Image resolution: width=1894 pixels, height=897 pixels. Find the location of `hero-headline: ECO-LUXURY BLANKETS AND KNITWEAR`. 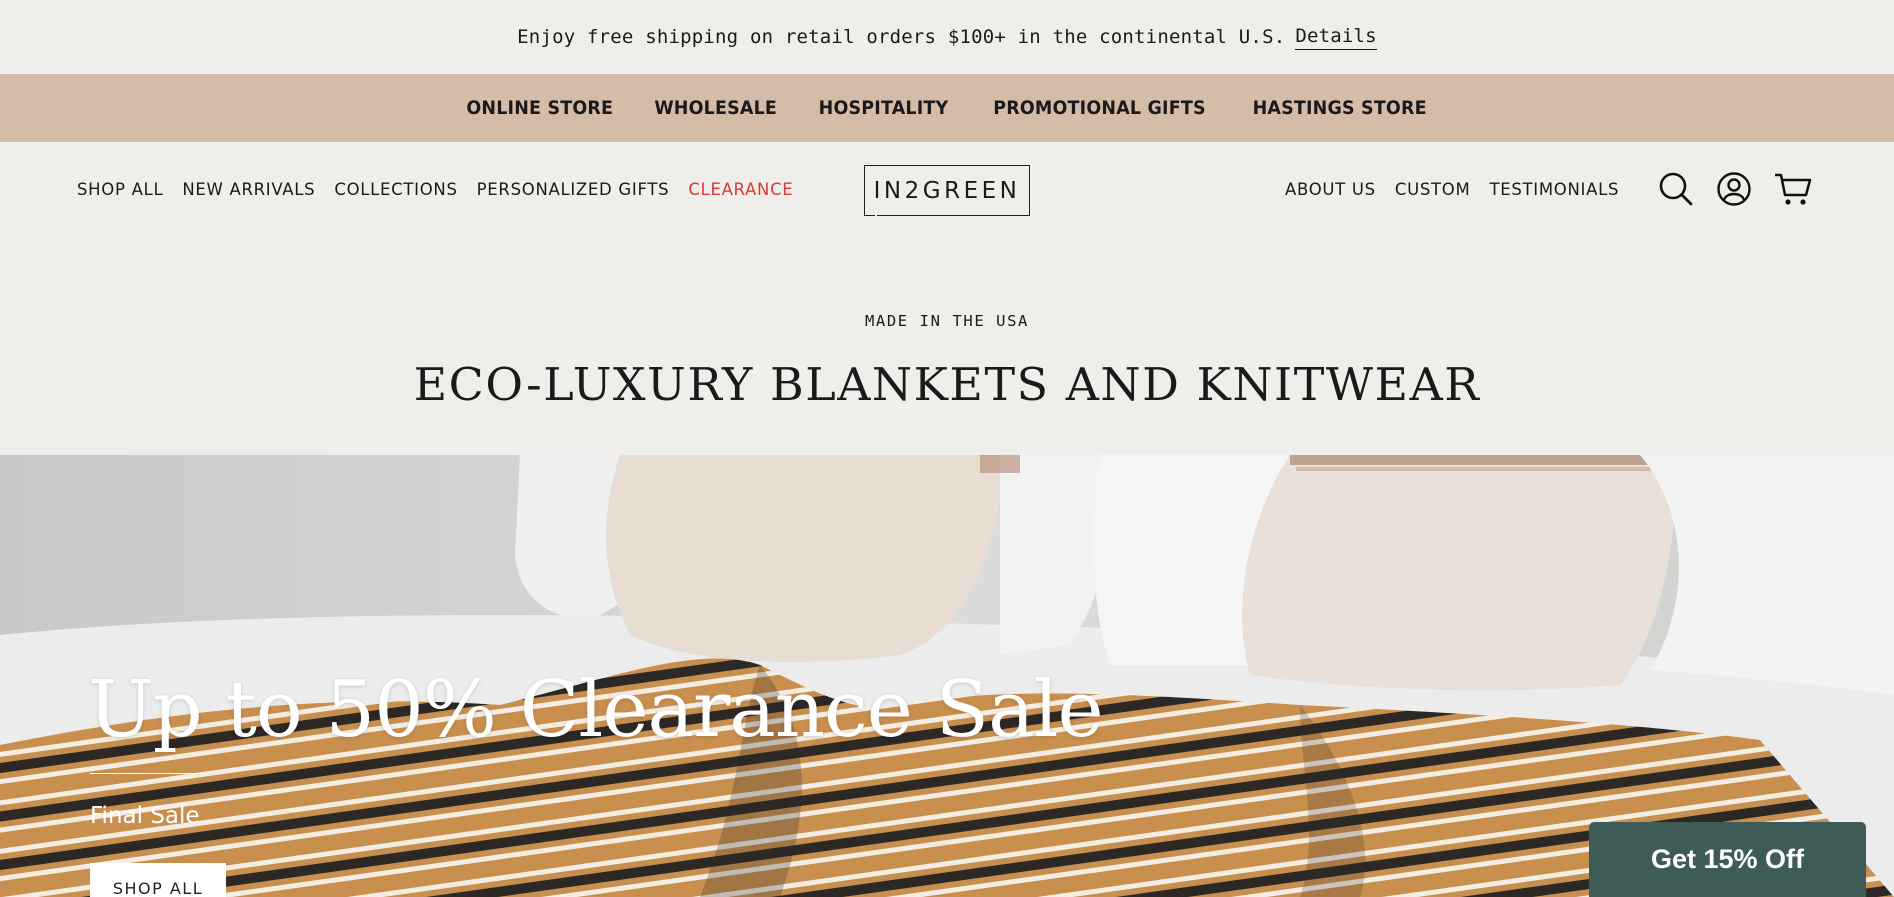

hero-headline: ECO-LUXURY BLANKETS AND KNITWEAR is located at coordinates (947, 384).